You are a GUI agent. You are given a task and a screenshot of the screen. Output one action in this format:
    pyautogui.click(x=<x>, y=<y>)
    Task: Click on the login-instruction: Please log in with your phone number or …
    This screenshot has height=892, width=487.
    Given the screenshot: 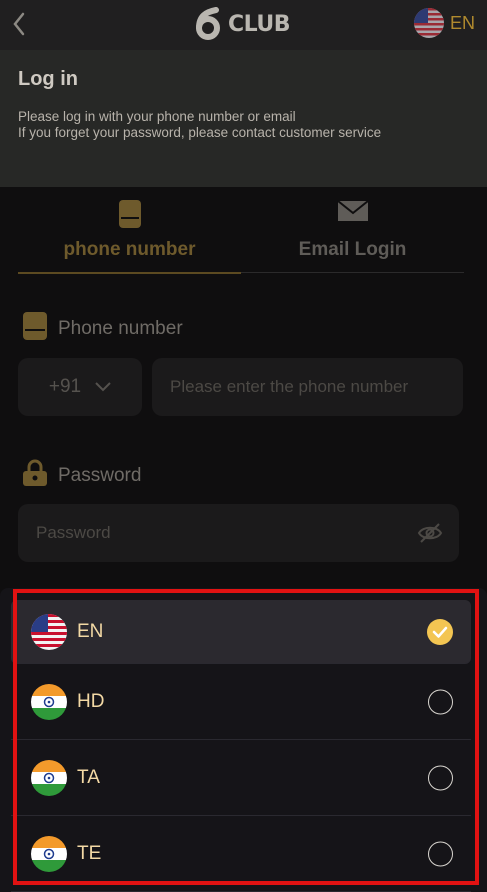 What is the action you would take?
    pyautogui.click(x=157, y=116)
    